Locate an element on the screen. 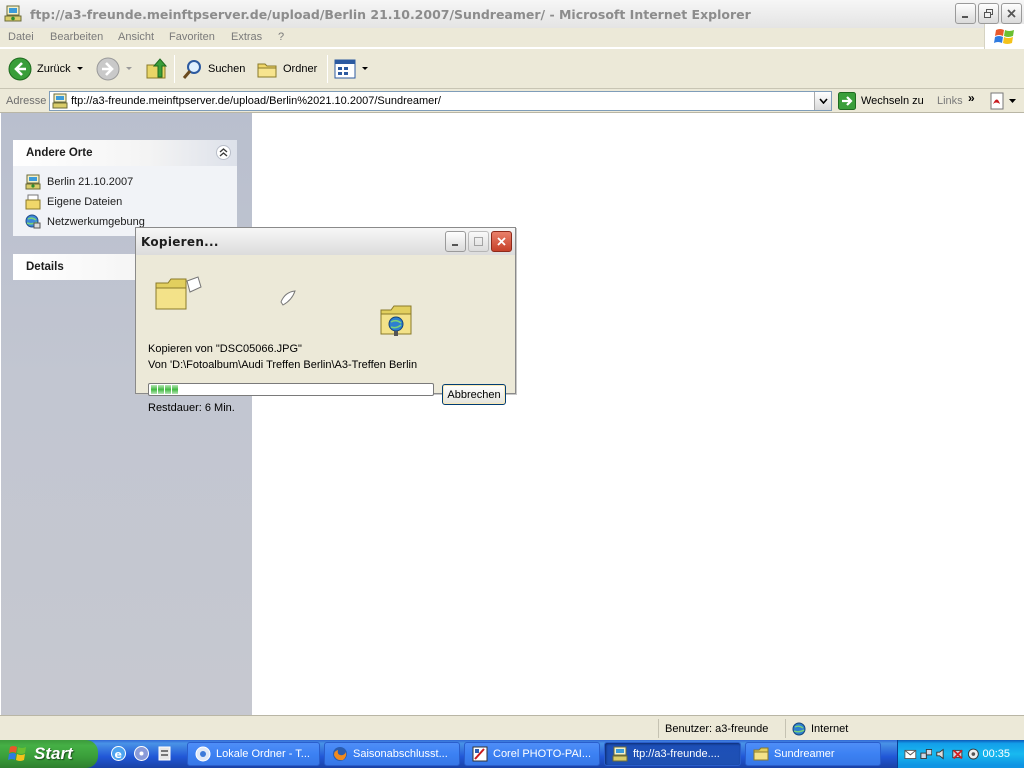 The width and height of the screenshot is (1024, 768). pdf-icon is located at coordinates (997, 101).